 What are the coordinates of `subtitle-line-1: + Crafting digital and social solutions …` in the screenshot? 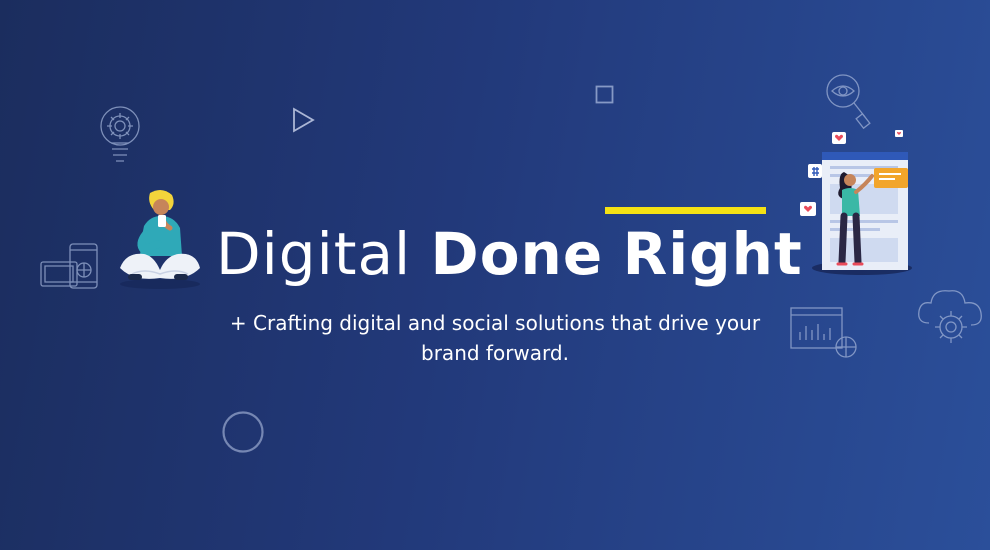 It's located at (495, 323).